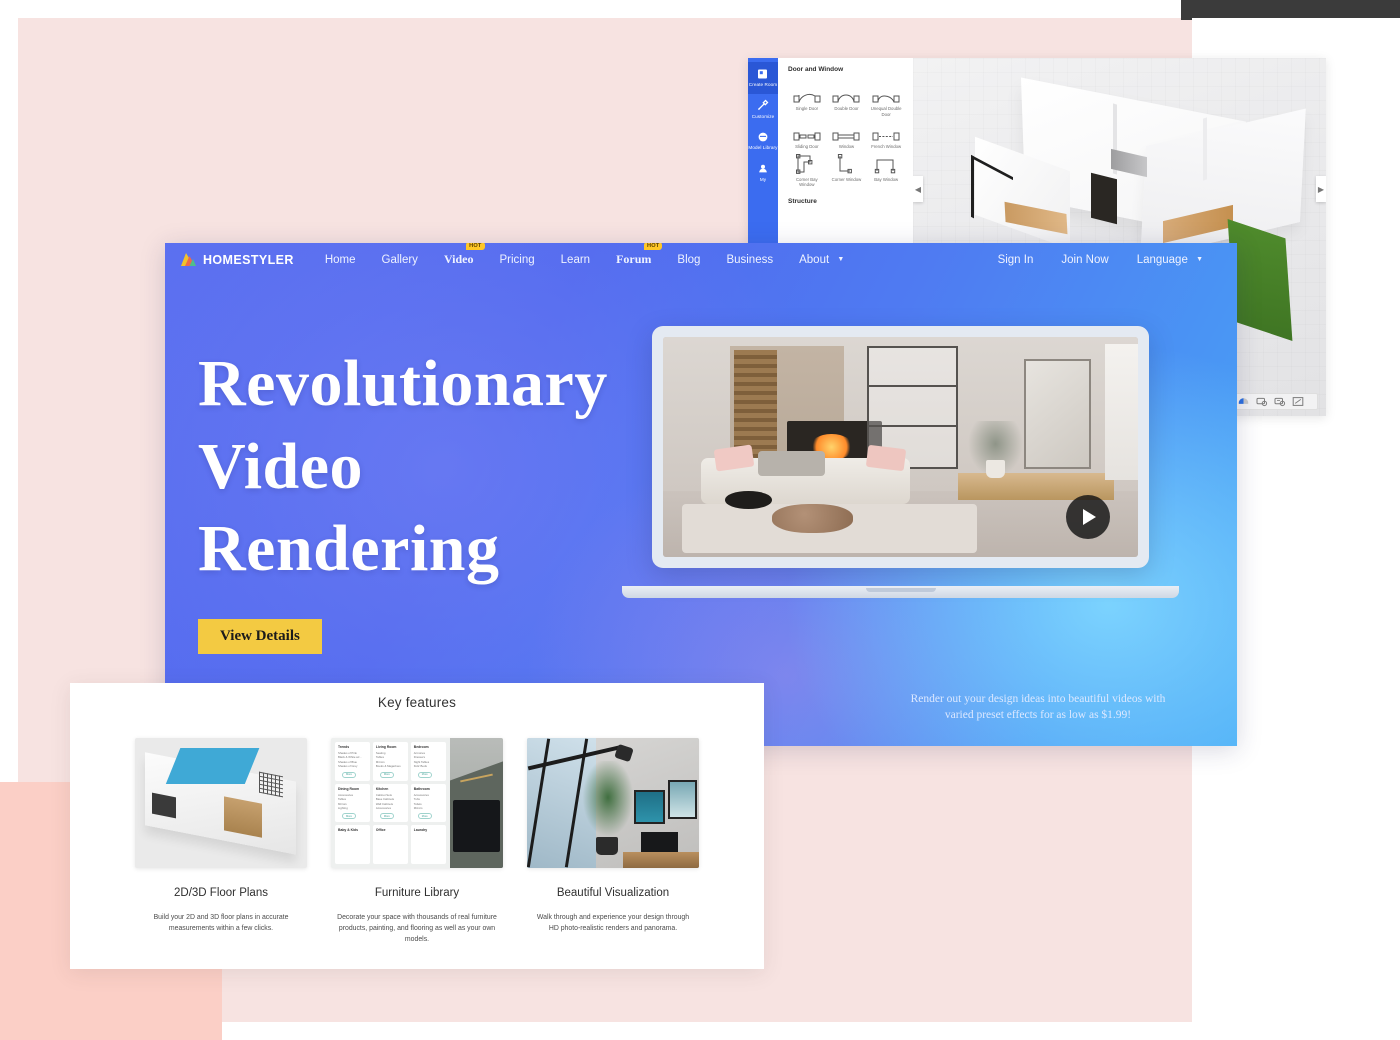 This screenshot has width=1400, height=1040. Describe the element at coordinates (428, 844) in the screenshot. I see `category-laundry: Laundry` at that location.